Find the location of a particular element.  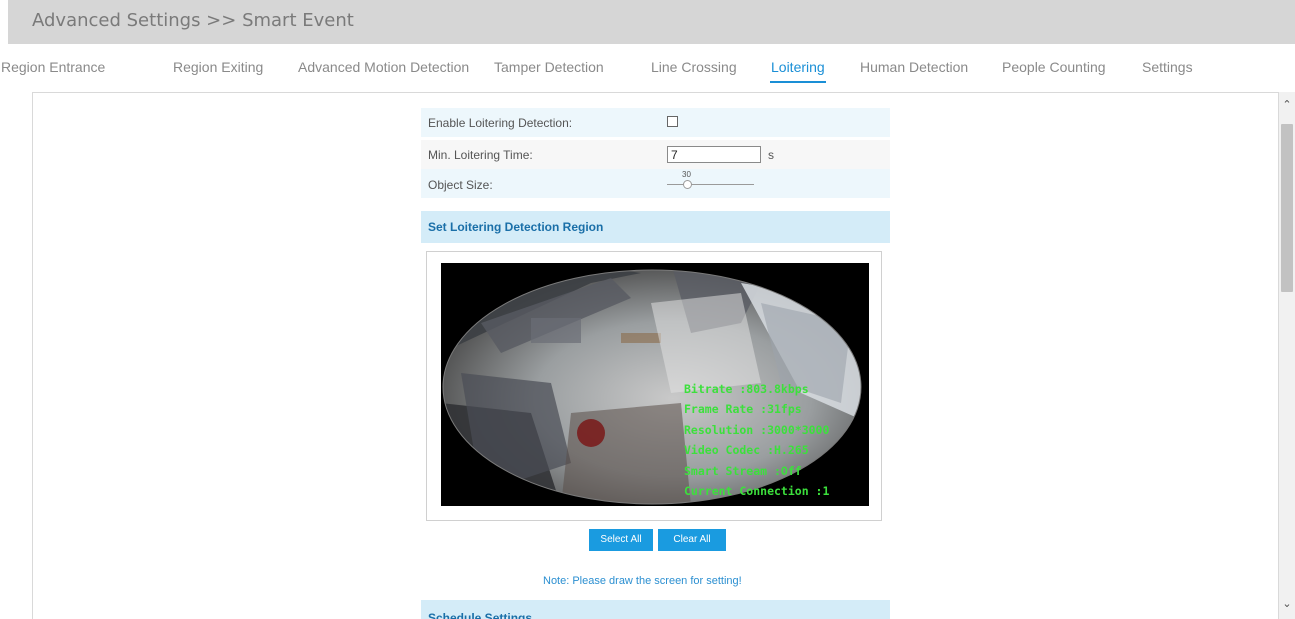

tab-loitering: Loitering is located at coordinates (798, 67).